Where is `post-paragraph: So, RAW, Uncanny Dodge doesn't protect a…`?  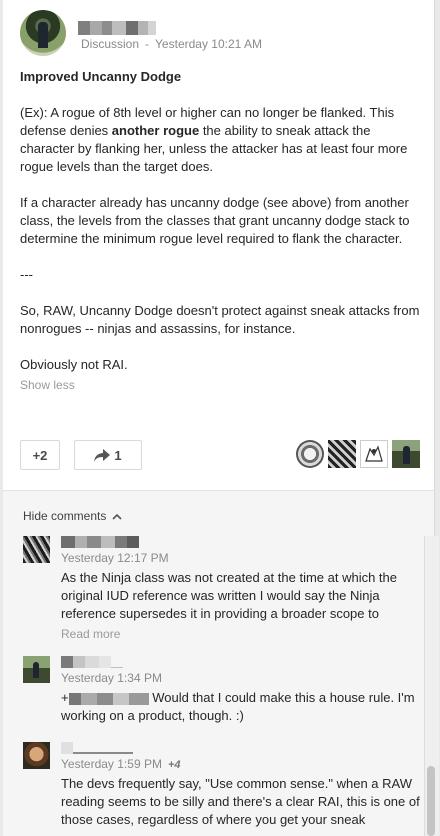
post-paragraph: So, RAW, Uncanny Dodge doesn't protect a… is located at coordinates (220, 319).